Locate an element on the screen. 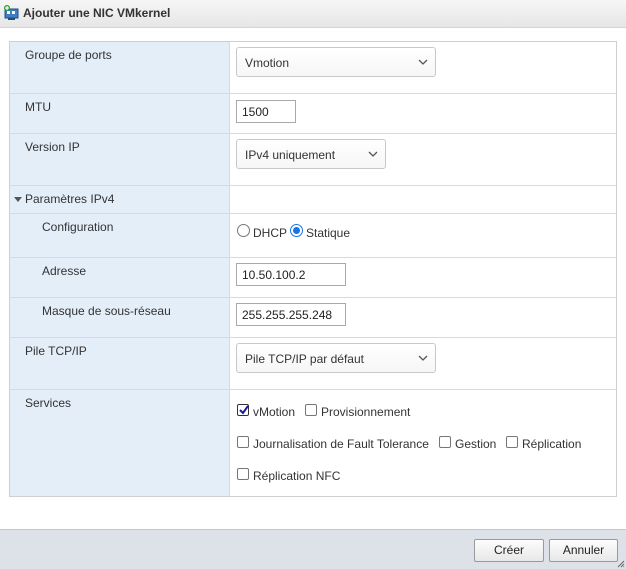  mtu-label: MTU is located at coordinates (38, 107).